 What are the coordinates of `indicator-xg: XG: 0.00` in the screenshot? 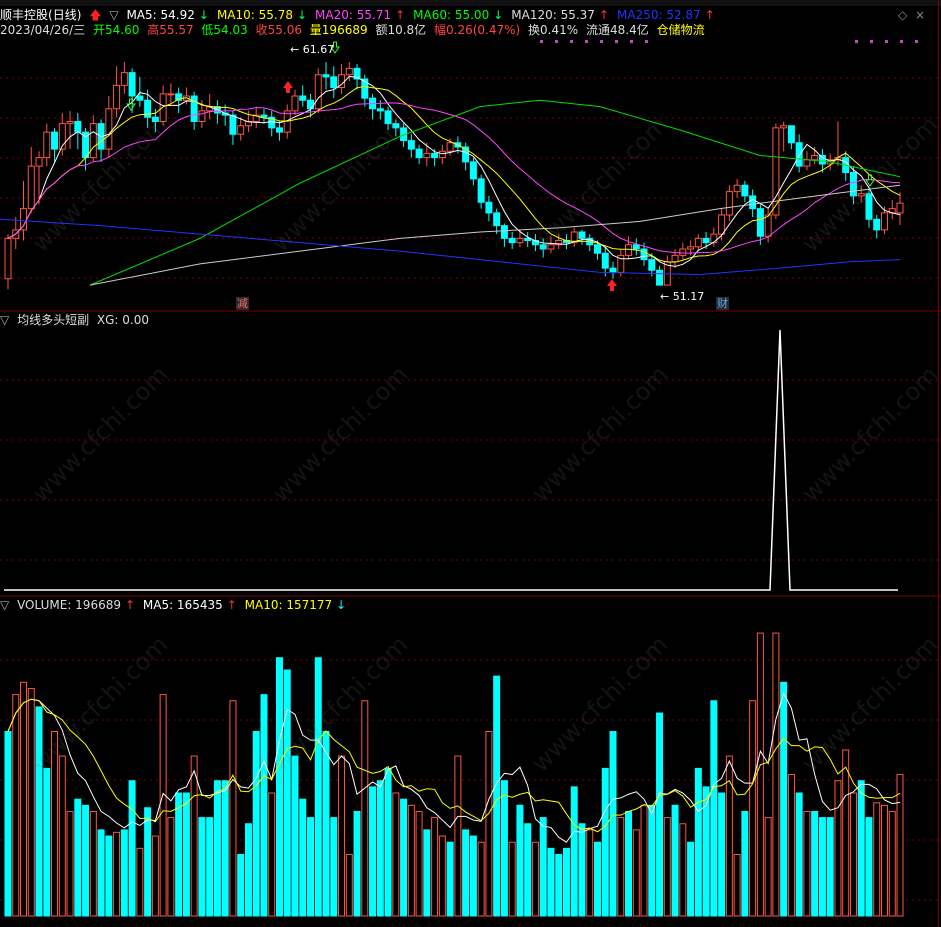 It's located at (123, 320).